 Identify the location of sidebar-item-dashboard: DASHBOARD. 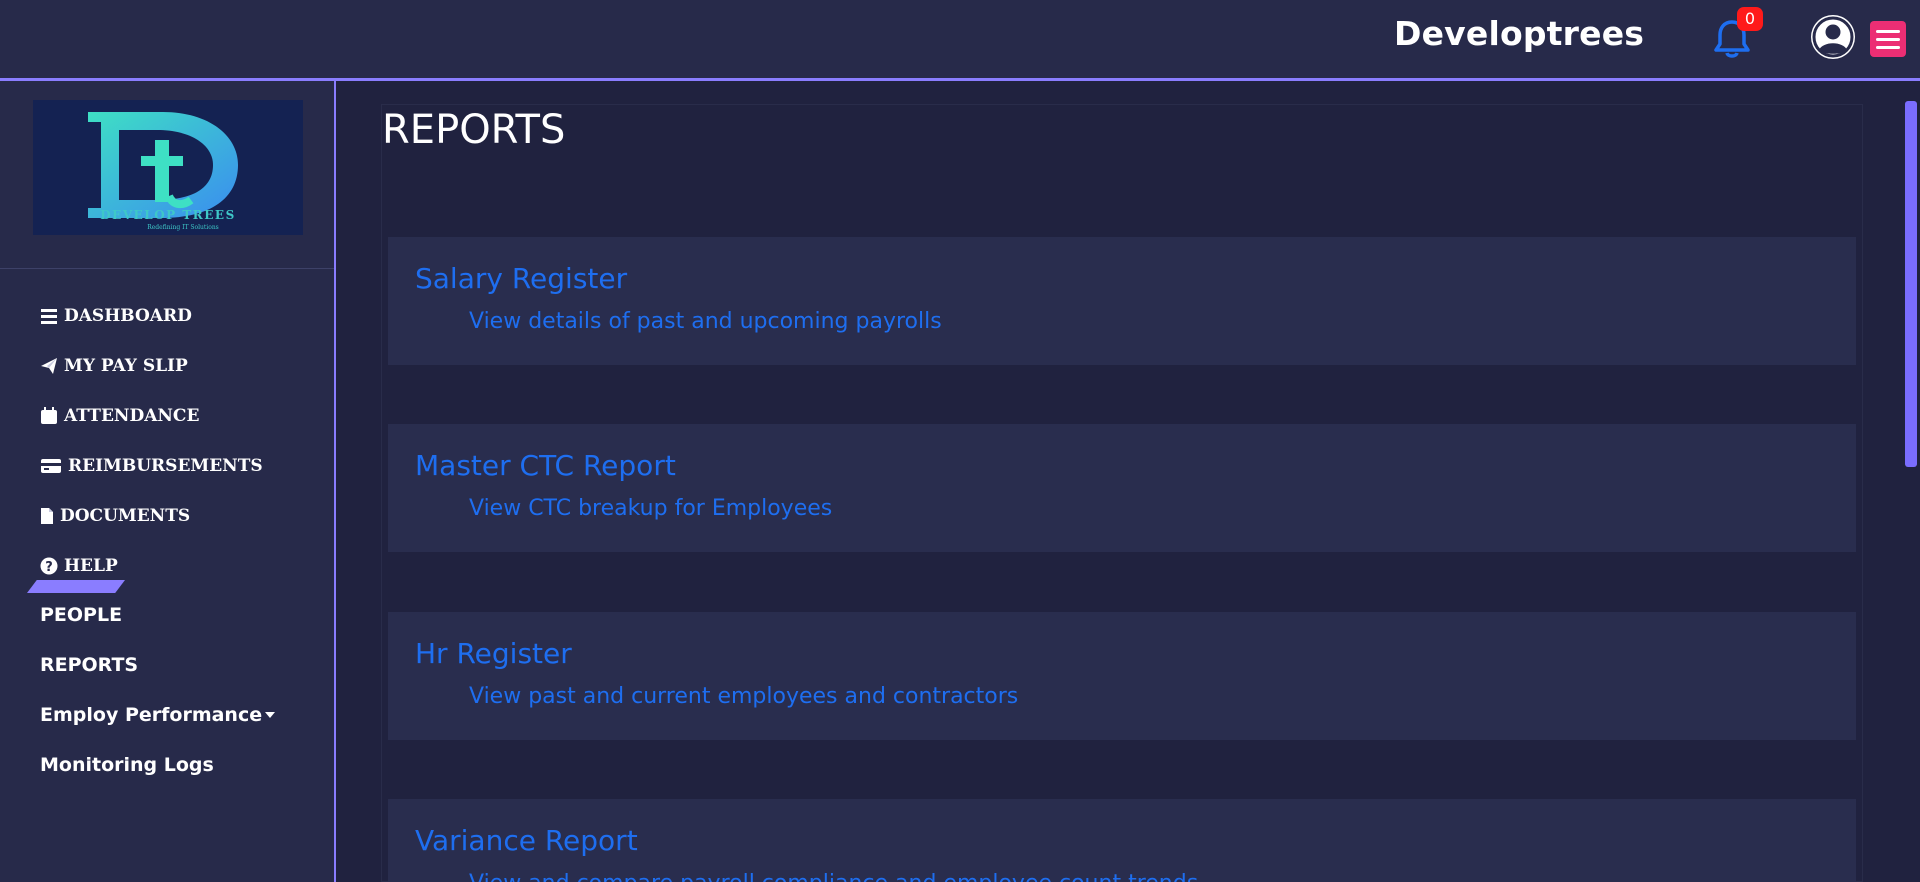
(116, 316).